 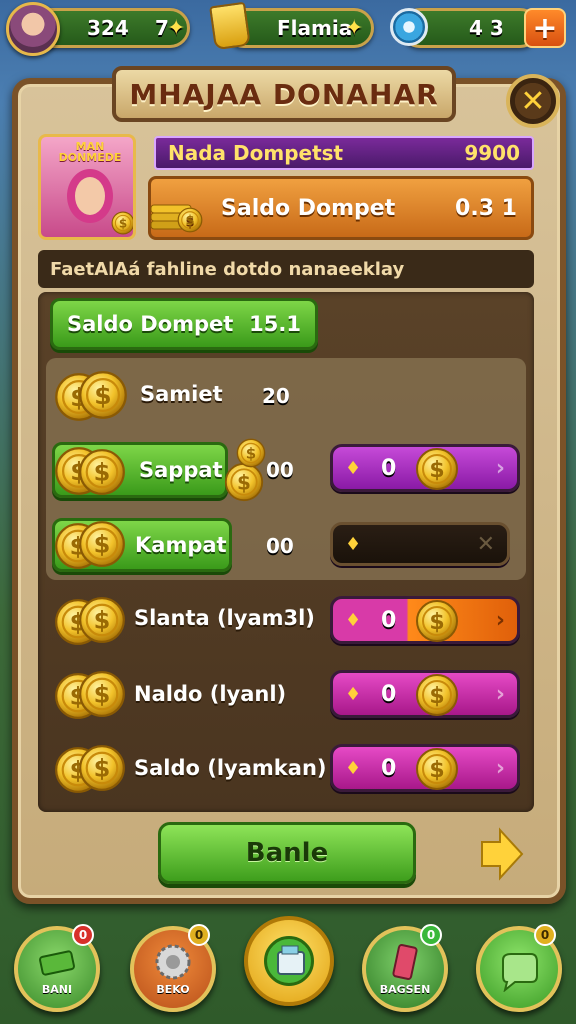 I want to click on sappat-slider: ♦ 0 ›, so click(x=425, y=468).